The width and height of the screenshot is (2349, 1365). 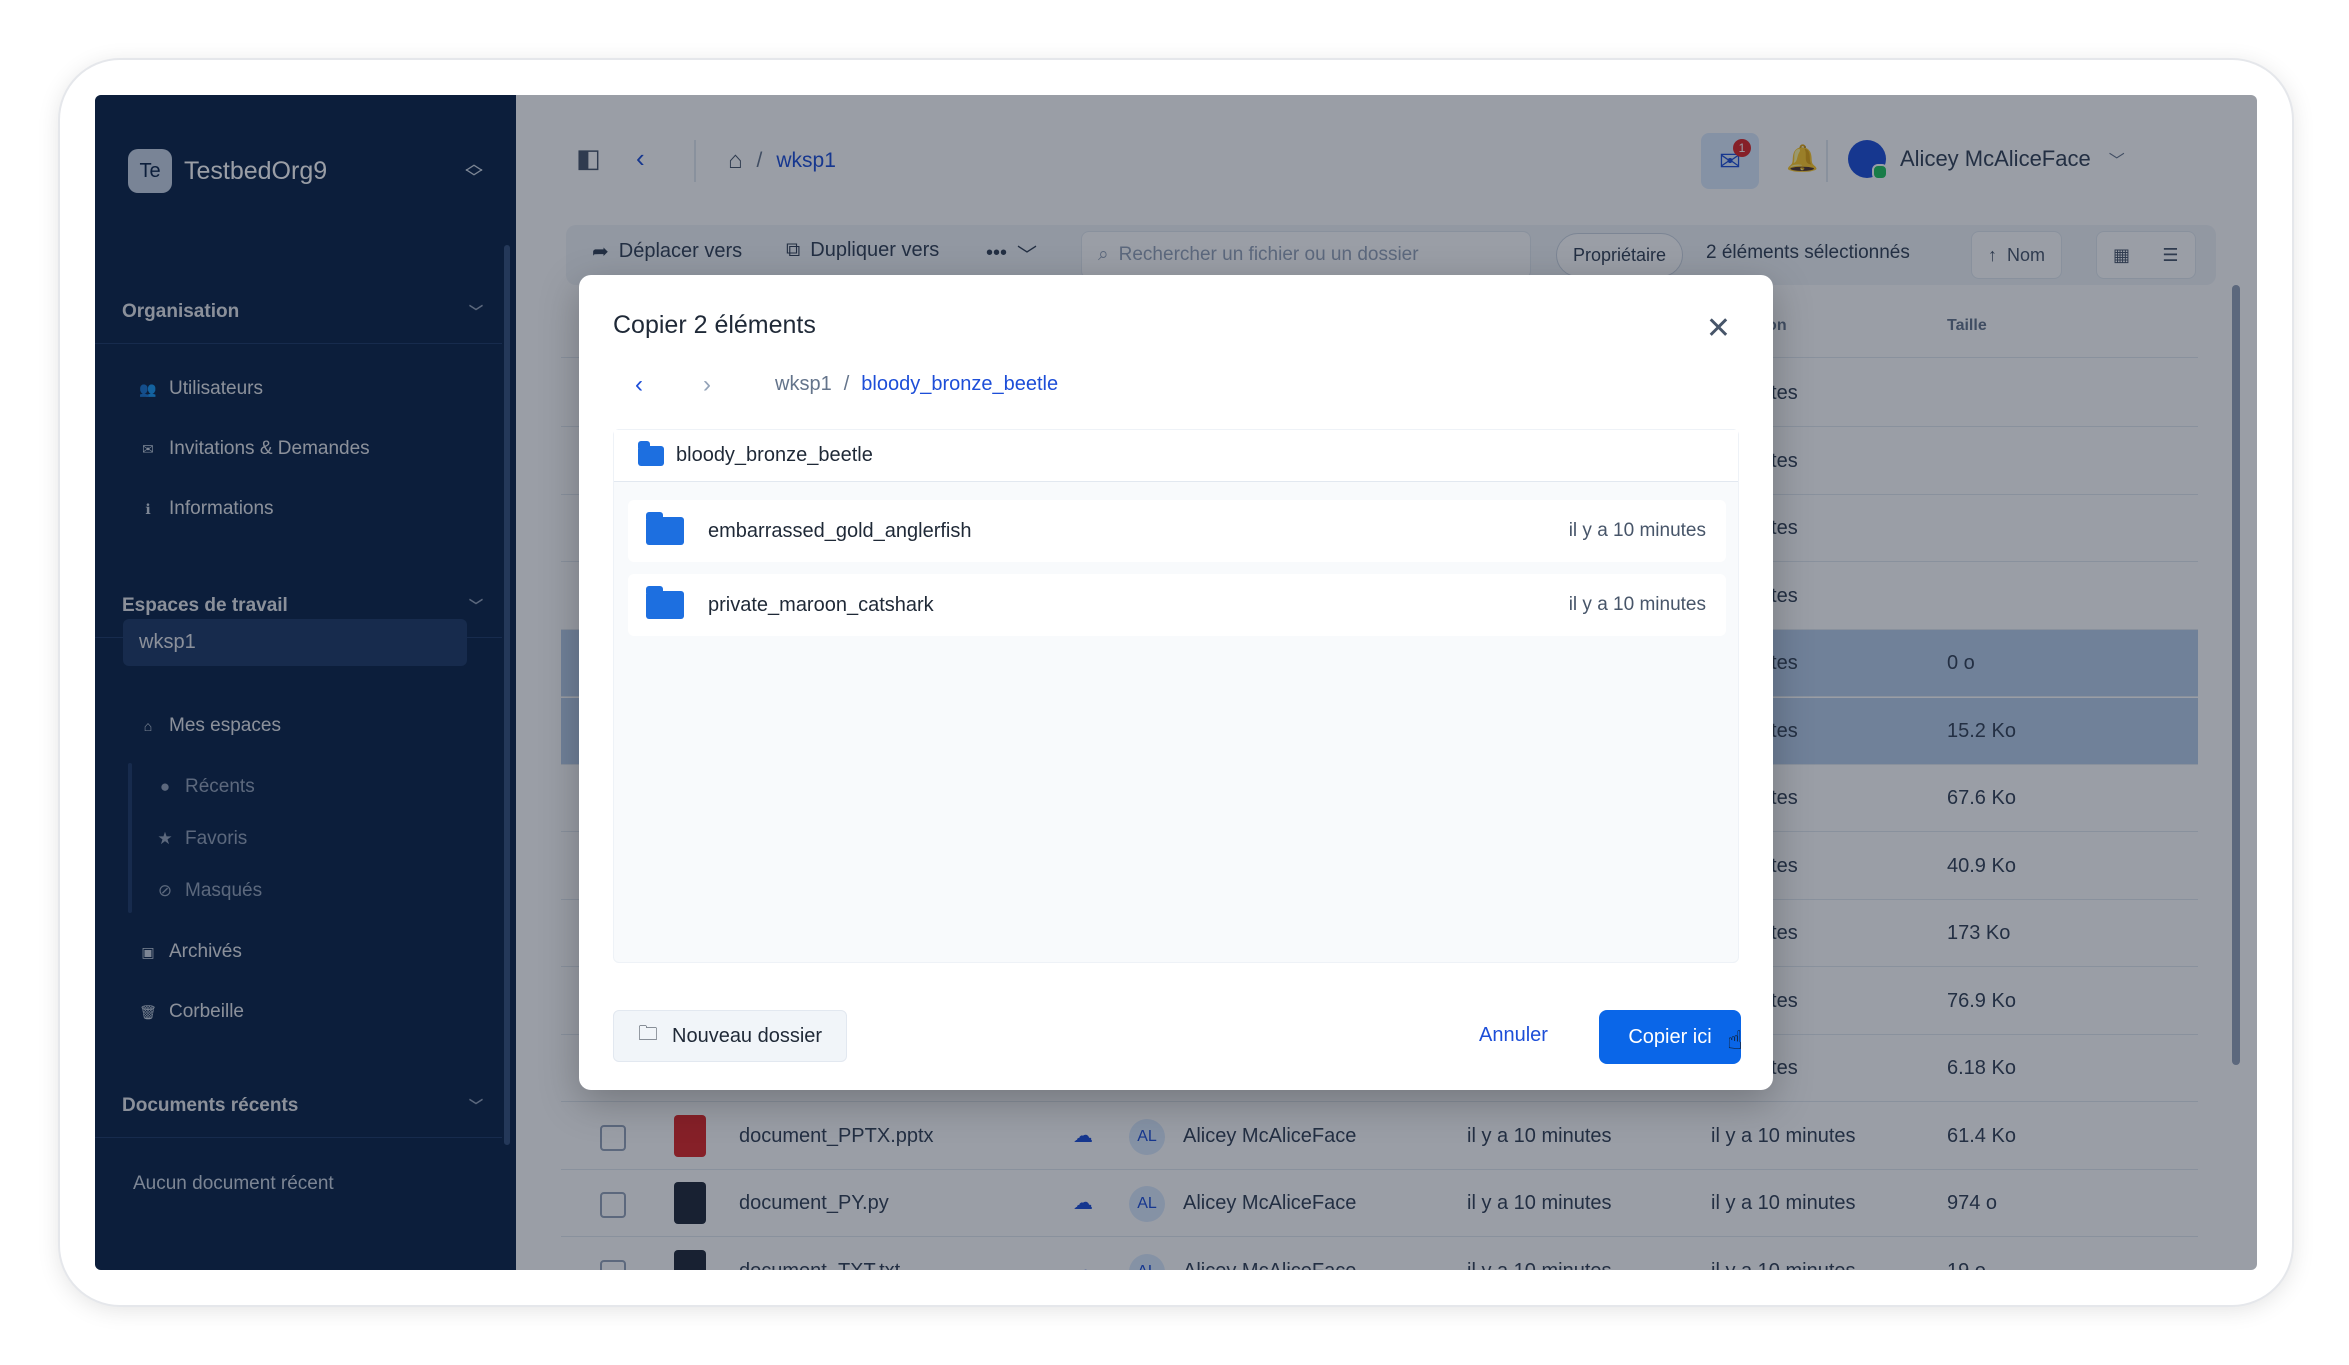 I want to click on cancel-button: Annuler, so click(x=1513, y=1035).